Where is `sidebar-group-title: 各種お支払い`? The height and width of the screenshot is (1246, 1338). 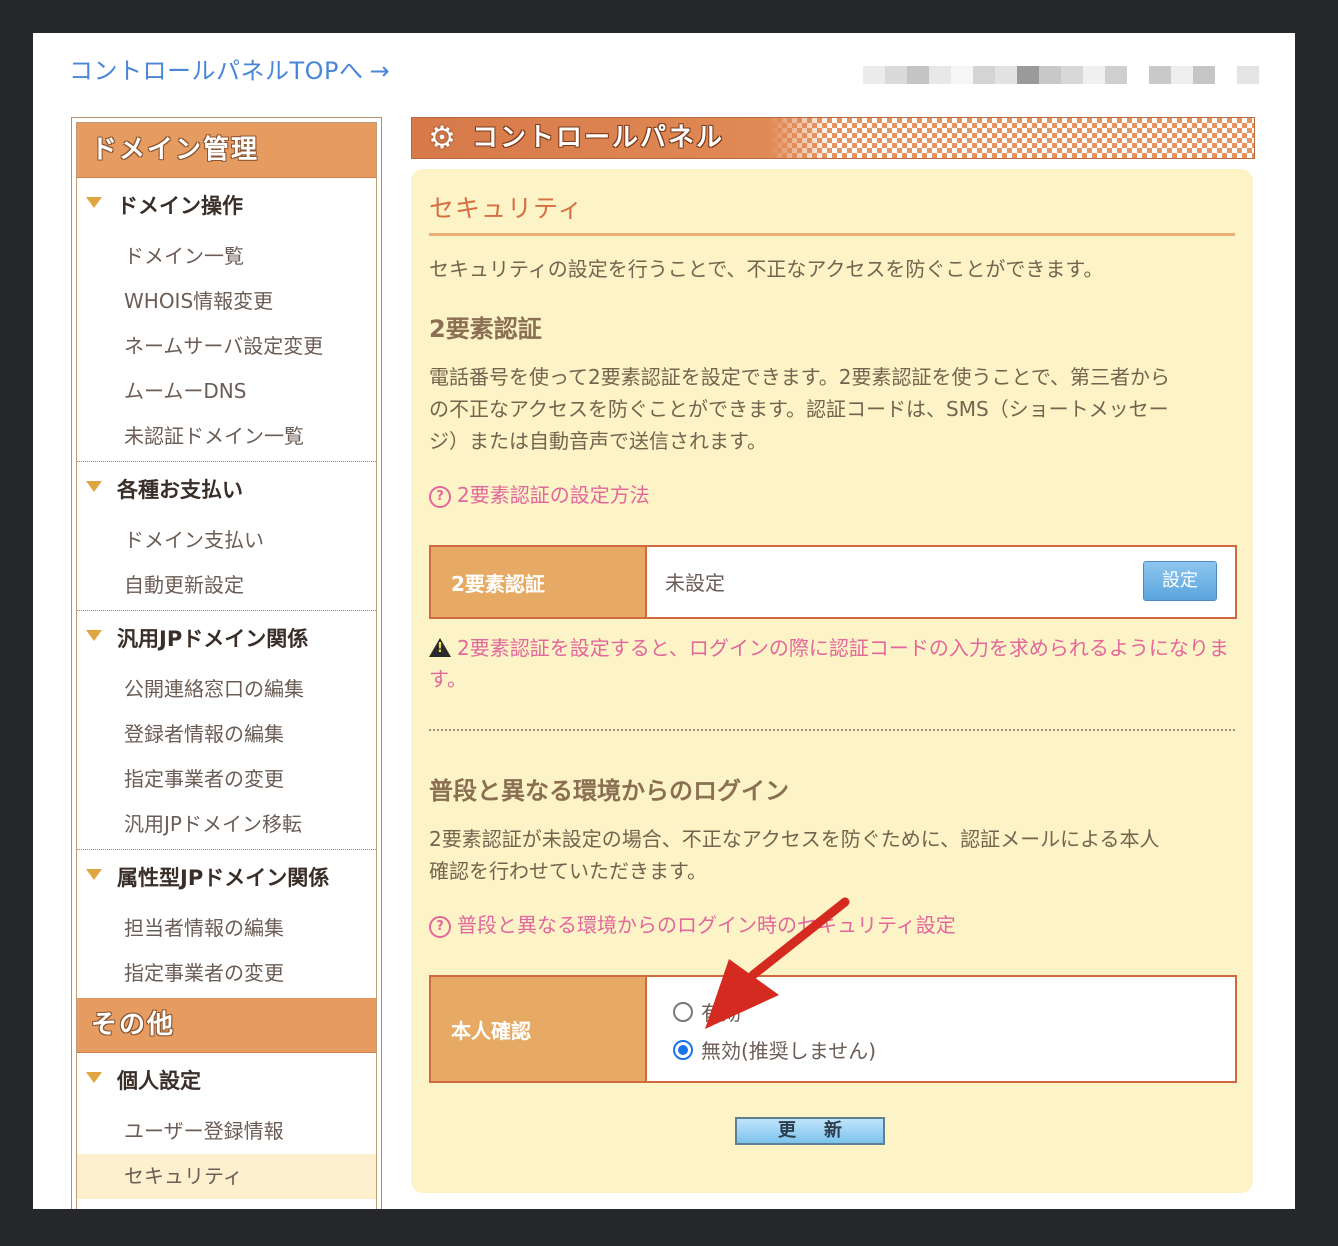 sidebar-group-title: 各種お支払い is located at coordinates (226, 490).